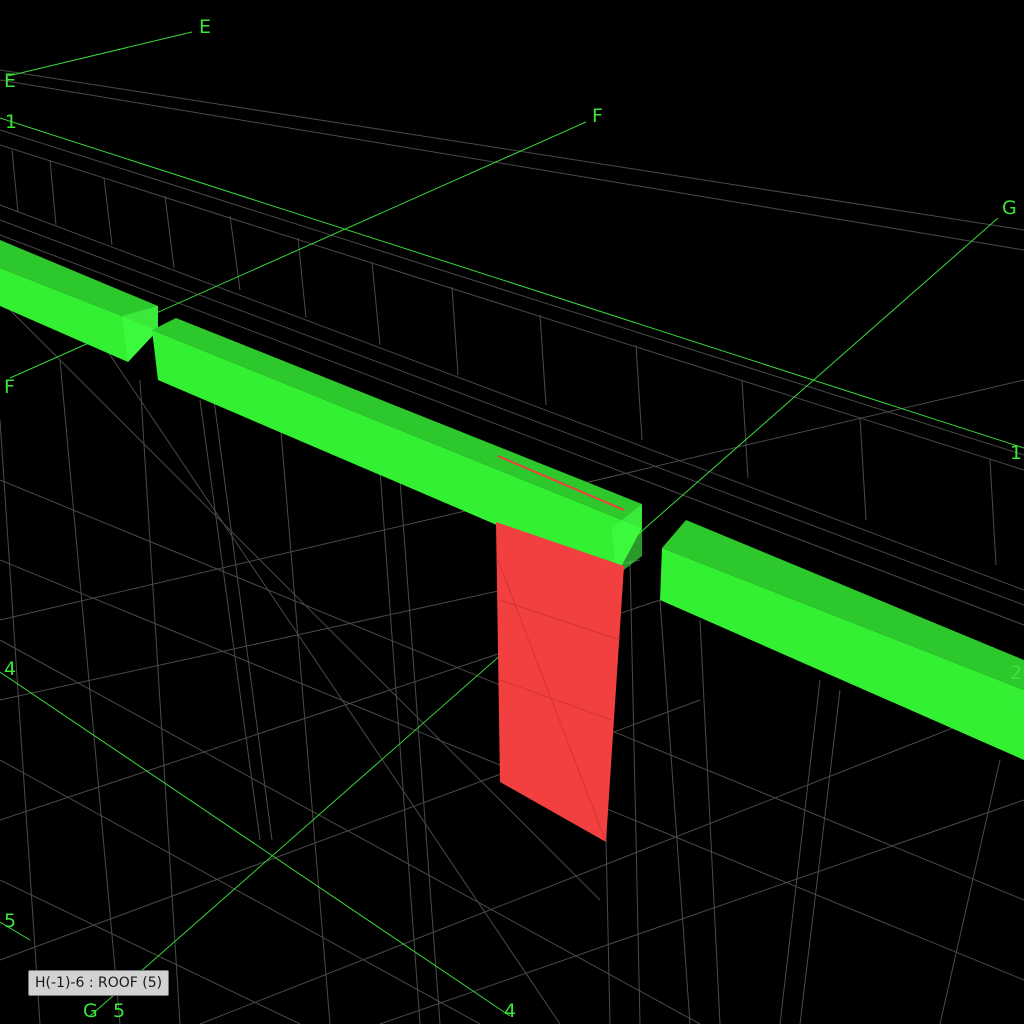 The height and width of the screenshot is (1024, 1024). Describe the element at coordinates (510, 1011) in the screenshot. I see `grid-label-4-bottom: 4` at that location.